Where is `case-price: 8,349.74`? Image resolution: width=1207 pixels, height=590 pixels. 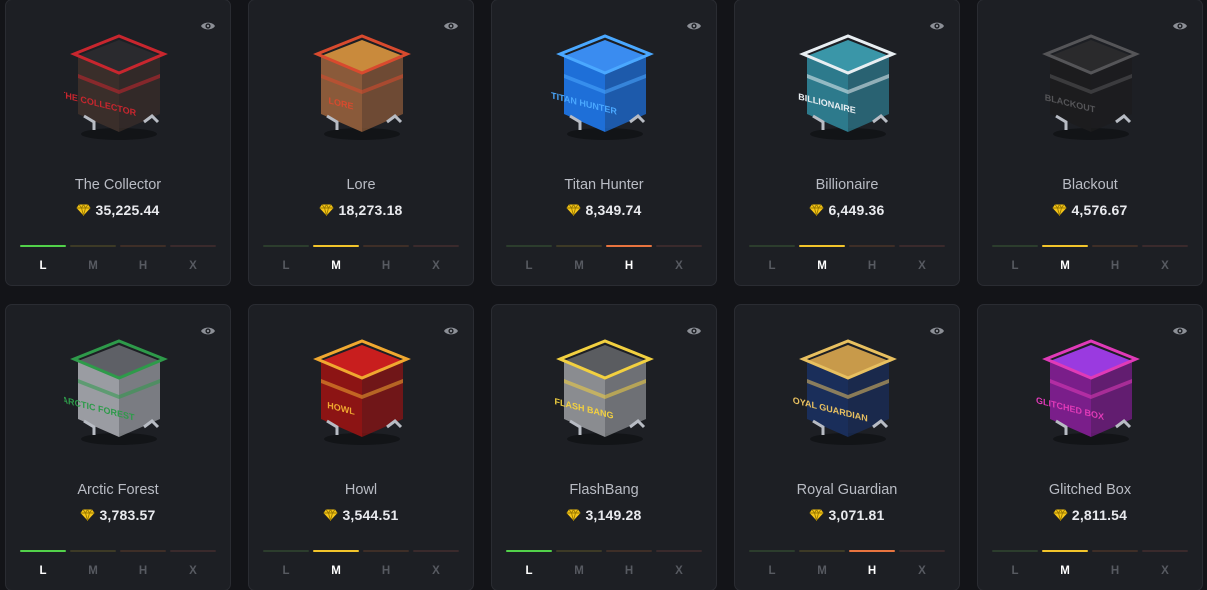
case-price: 8,349.74 is located at coordinates (604, 210).